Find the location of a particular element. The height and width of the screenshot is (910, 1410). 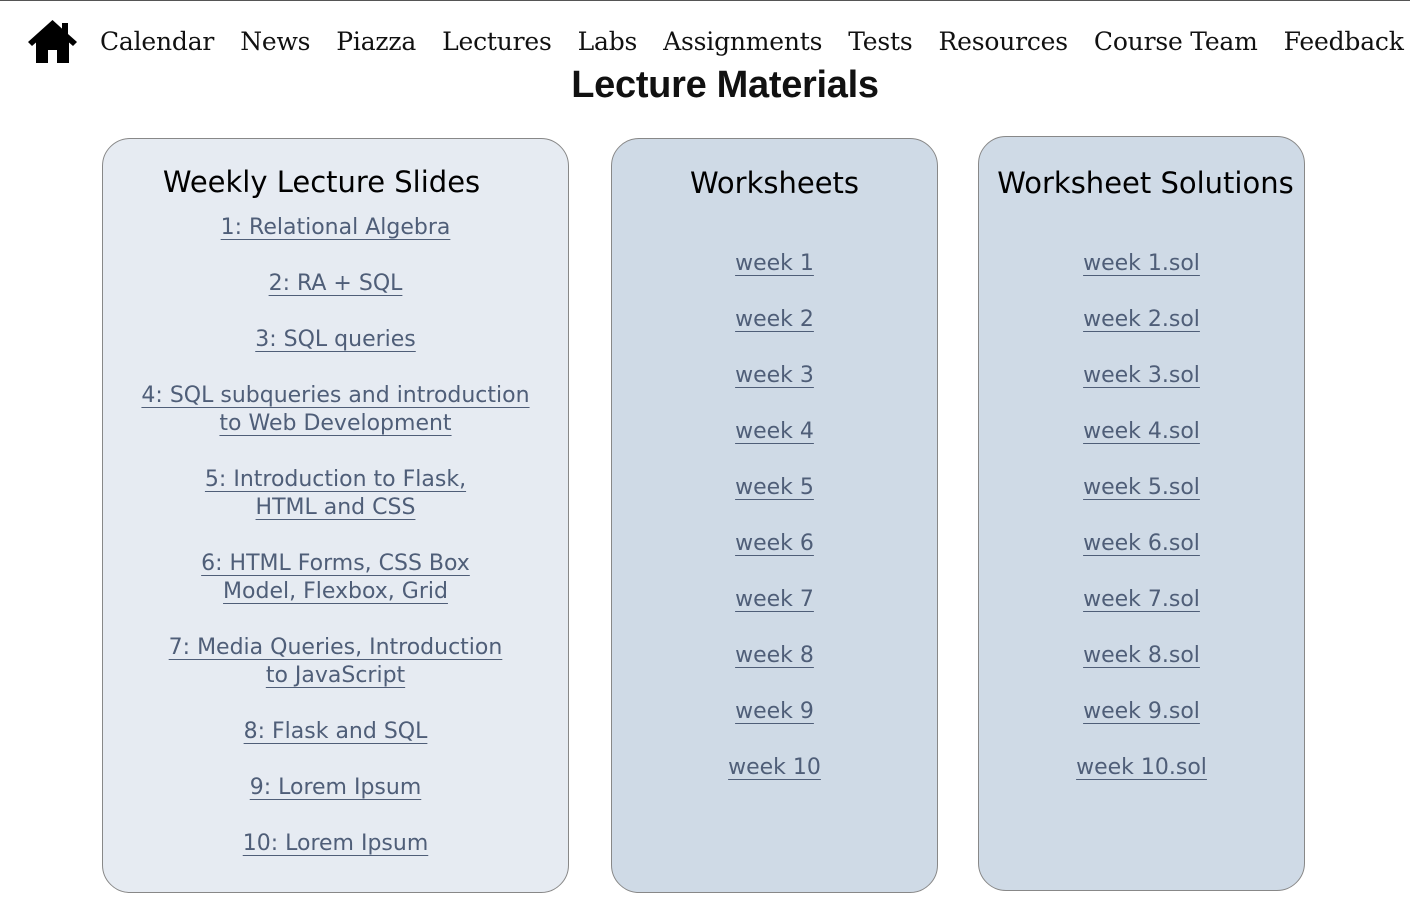

lecture-slide-link: 2: RA + SQL is located at coordinates (336, 284).